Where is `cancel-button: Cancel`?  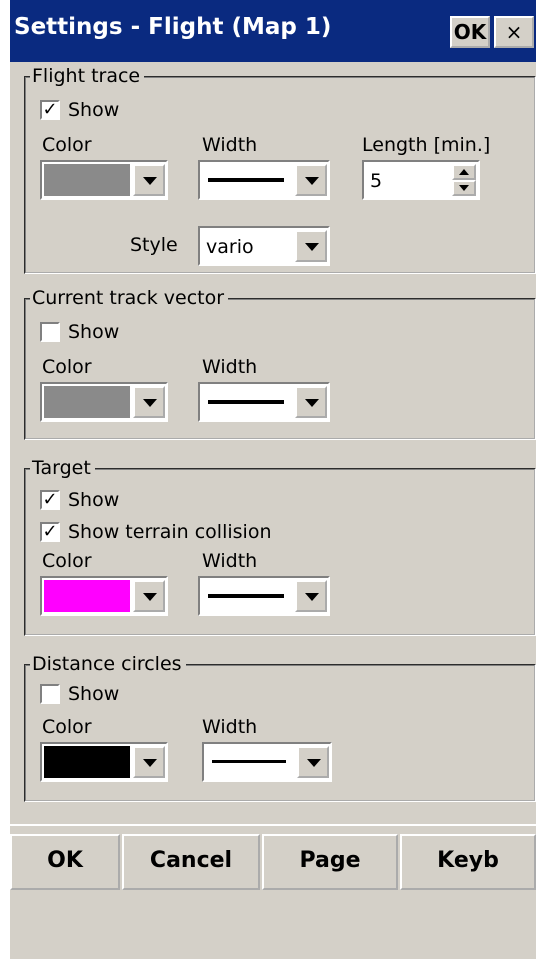
cancel-button: Cancel is located at coordinates (191, 862).